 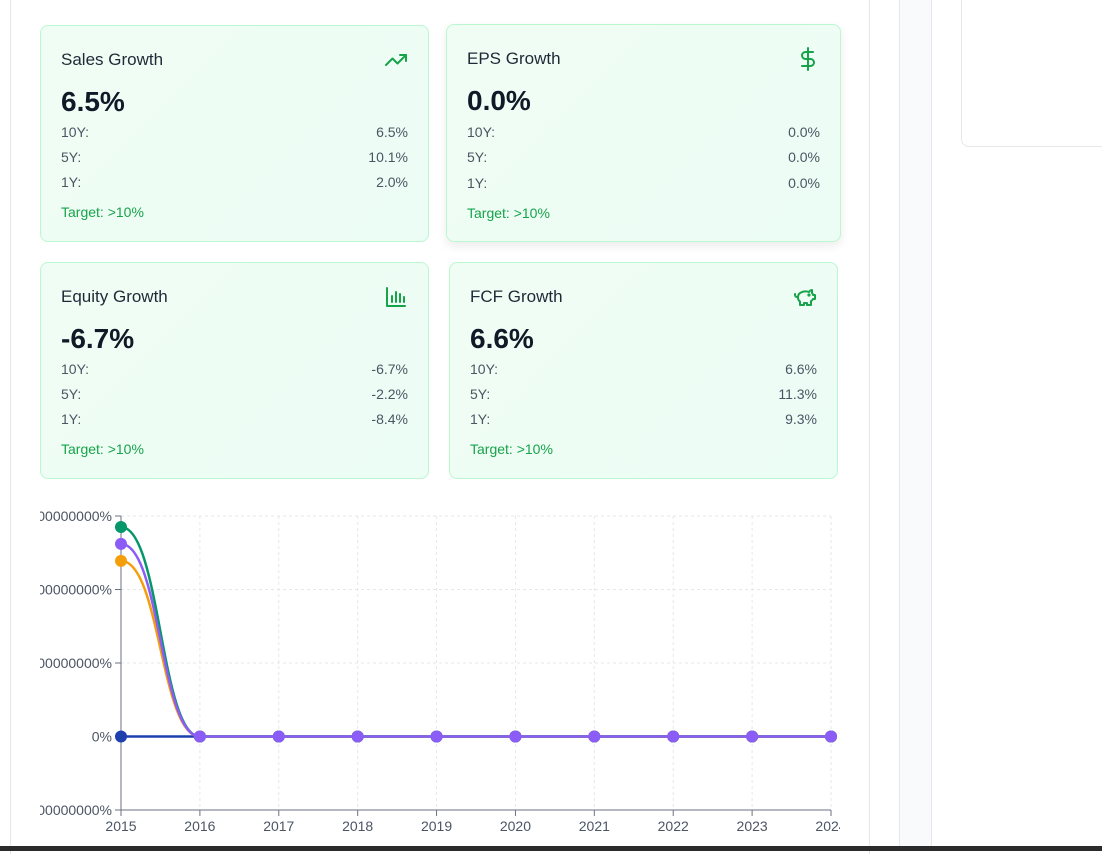 I want to click on row-value: 10.1%, so click(x=388, y=157).